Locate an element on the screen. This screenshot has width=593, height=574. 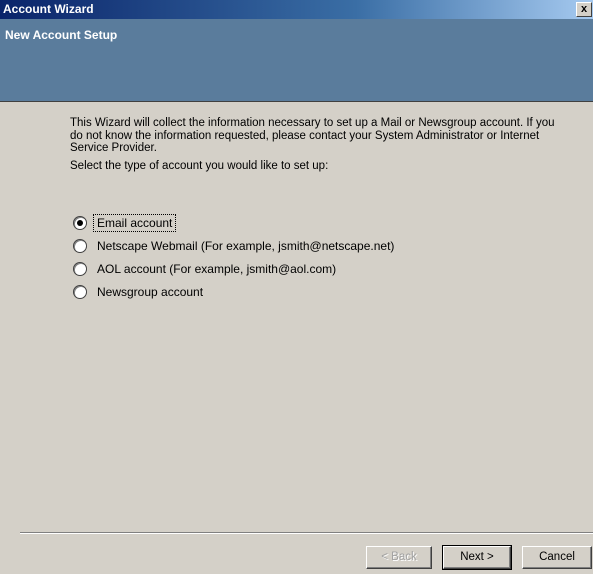
back-button: < Back is located at coordinates (399, 557).